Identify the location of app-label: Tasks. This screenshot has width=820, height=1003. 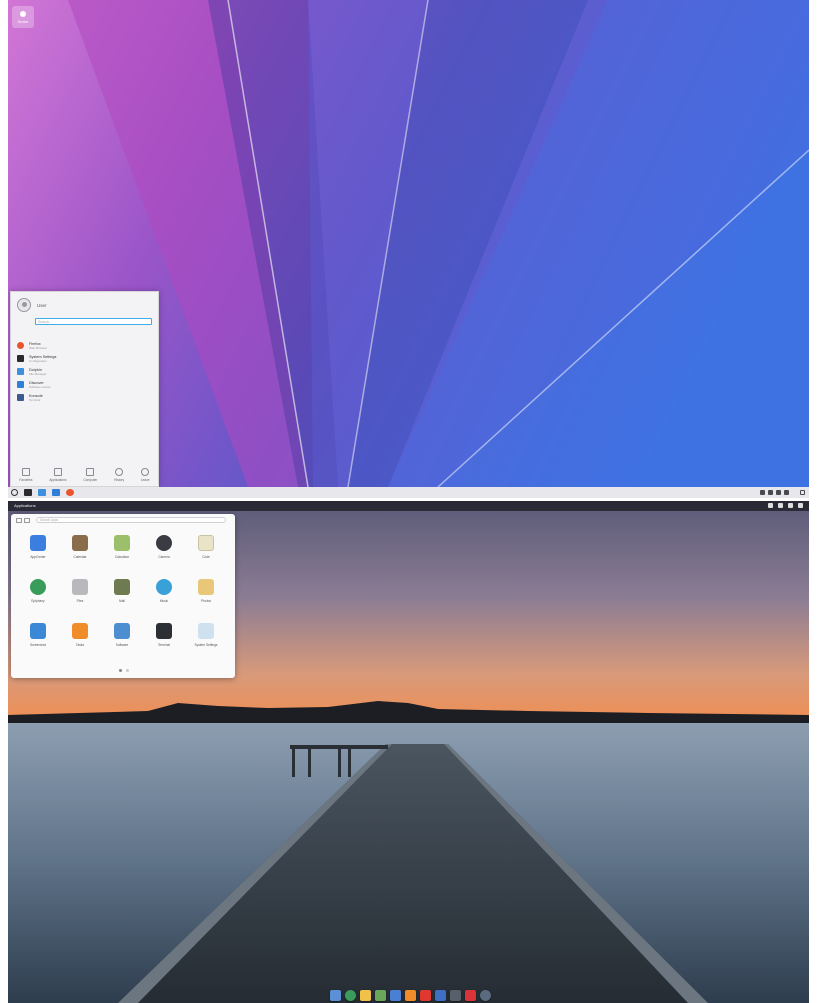
(80, 645).